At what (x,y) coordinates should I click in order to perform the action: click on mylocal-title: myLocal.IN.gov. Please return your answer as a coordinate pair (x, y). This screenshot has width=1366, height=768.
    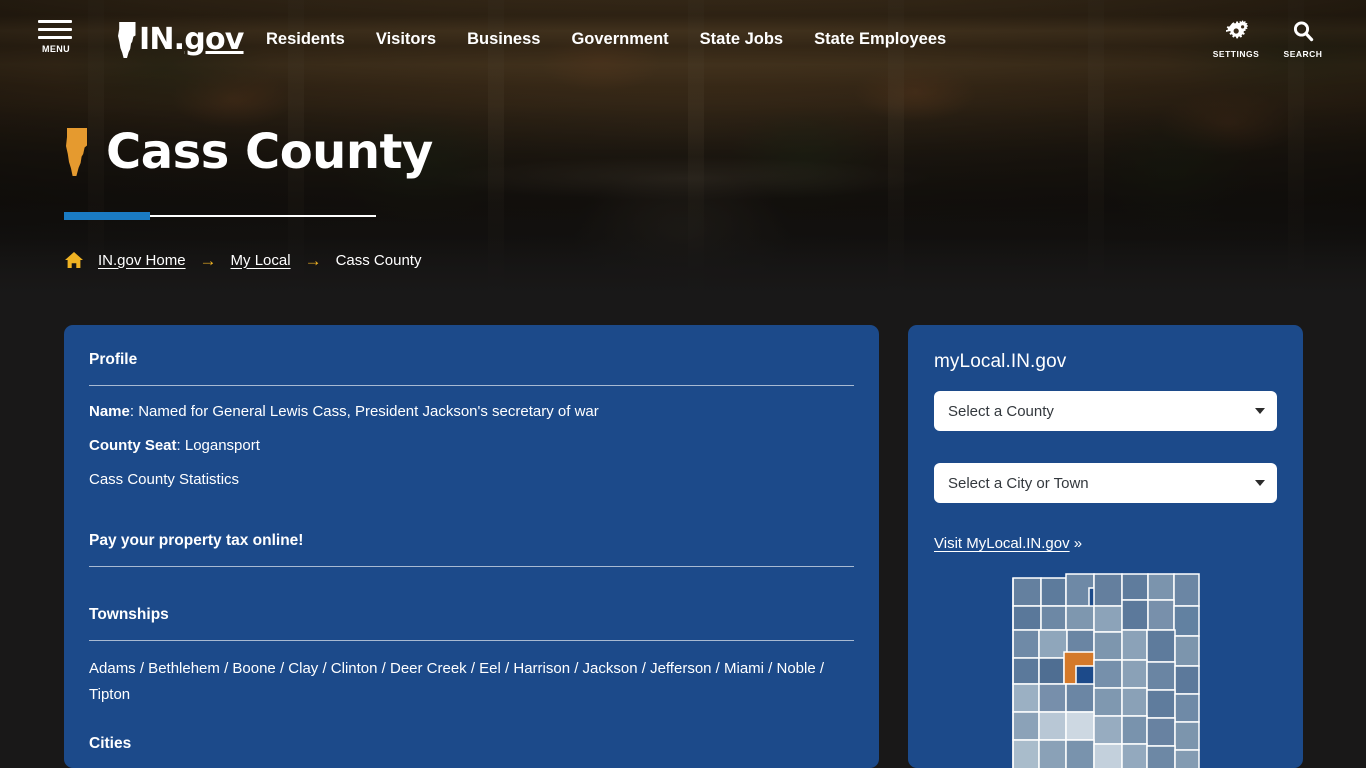
    Looking at the image, I should click on (1000, 361).